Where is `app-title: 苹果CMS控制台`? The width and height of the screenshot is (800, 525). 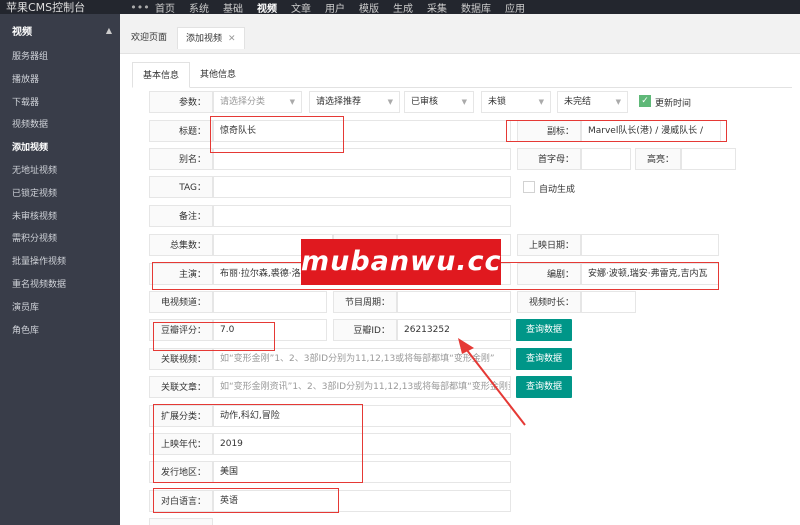
app-title: 苹果CMS控制台 is located at coordinates (46, 7).